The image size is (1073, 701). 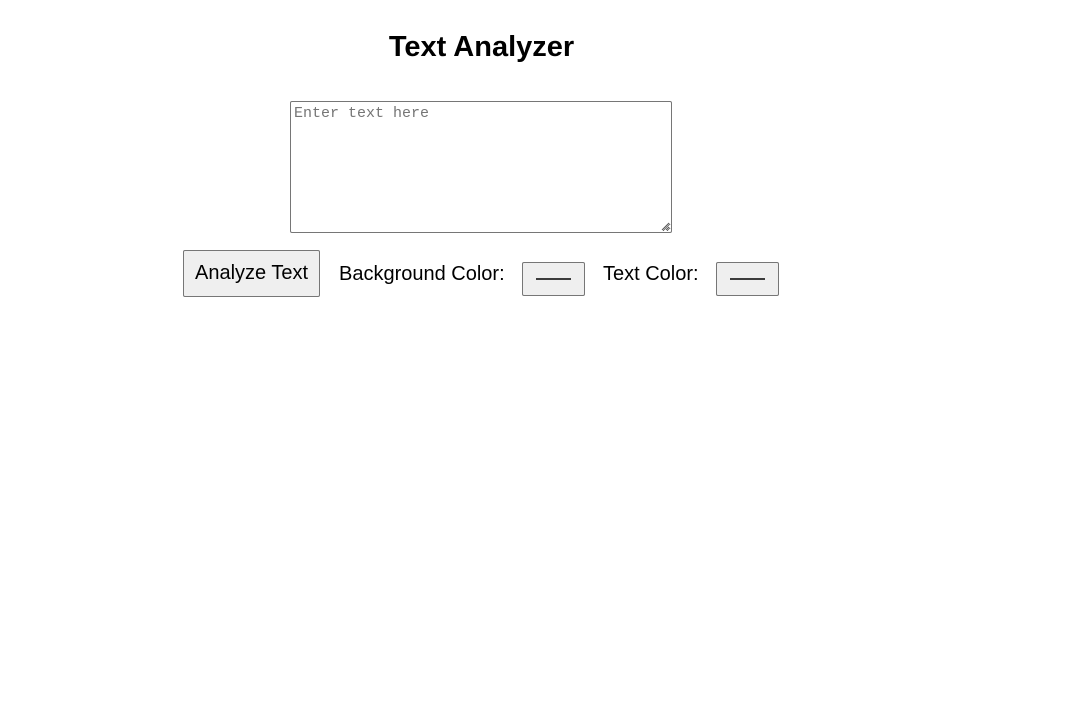 I want to click on text-input, so click(x=481, y=167).